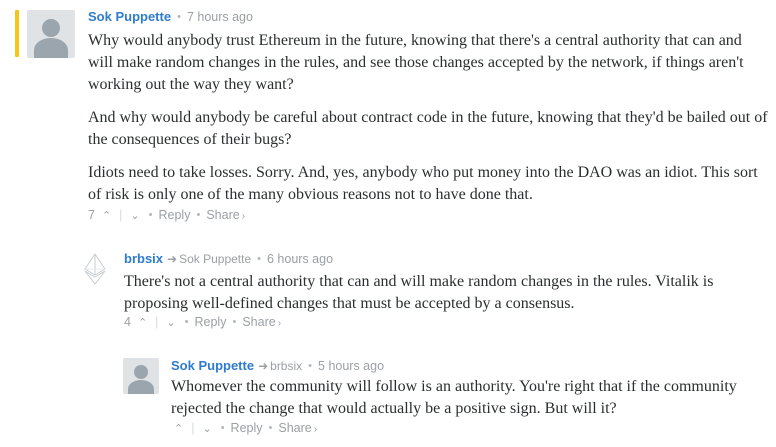 Image resolution: width=776 pixels, height=447 pixels. What do you see at coordinates (127, 322) in the screenshot?
I see `vote-count: 4` at bounding box center [127, 322].